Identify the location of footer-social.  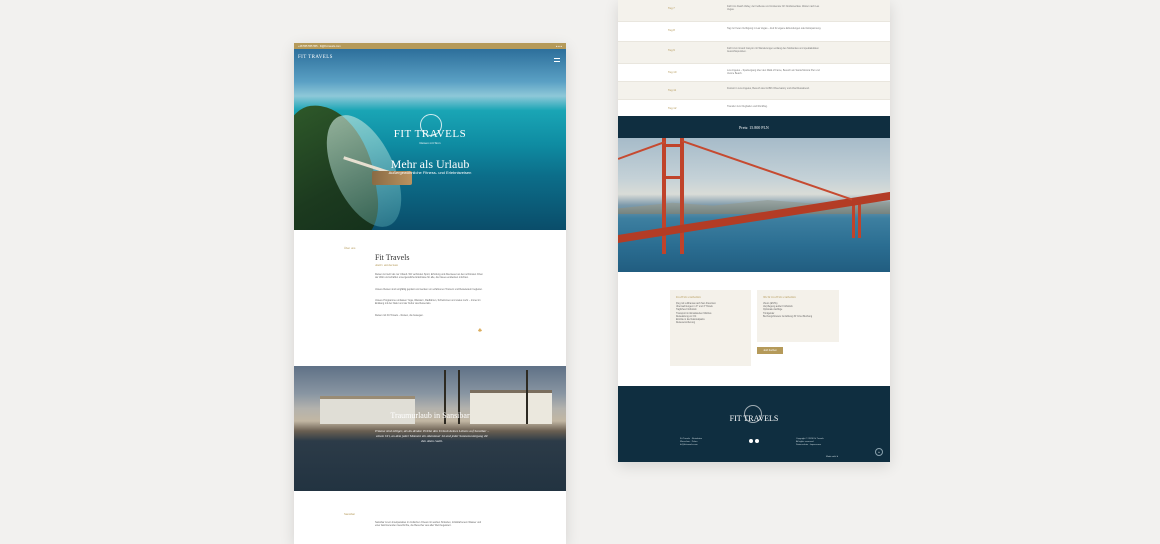
(754, 441).